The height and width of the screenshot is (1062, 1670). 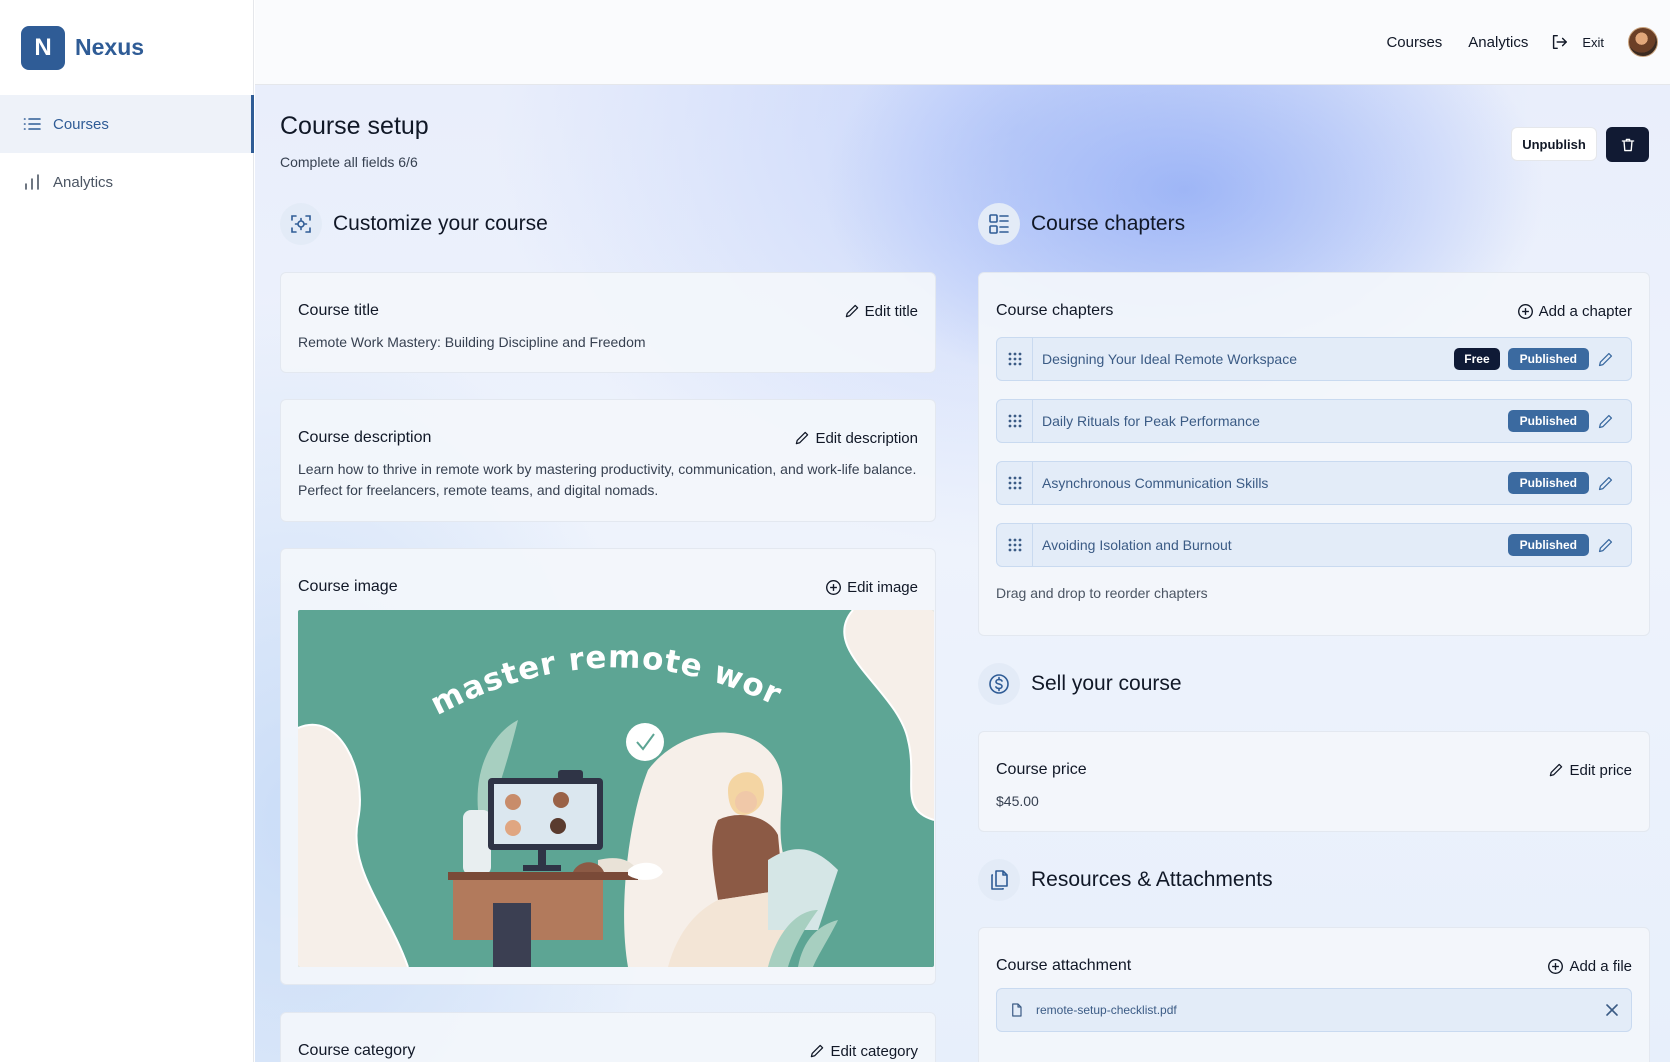 I want to click on chapter-title: Avoiding Isolation and Burnout, so click(x=1137, y=545).